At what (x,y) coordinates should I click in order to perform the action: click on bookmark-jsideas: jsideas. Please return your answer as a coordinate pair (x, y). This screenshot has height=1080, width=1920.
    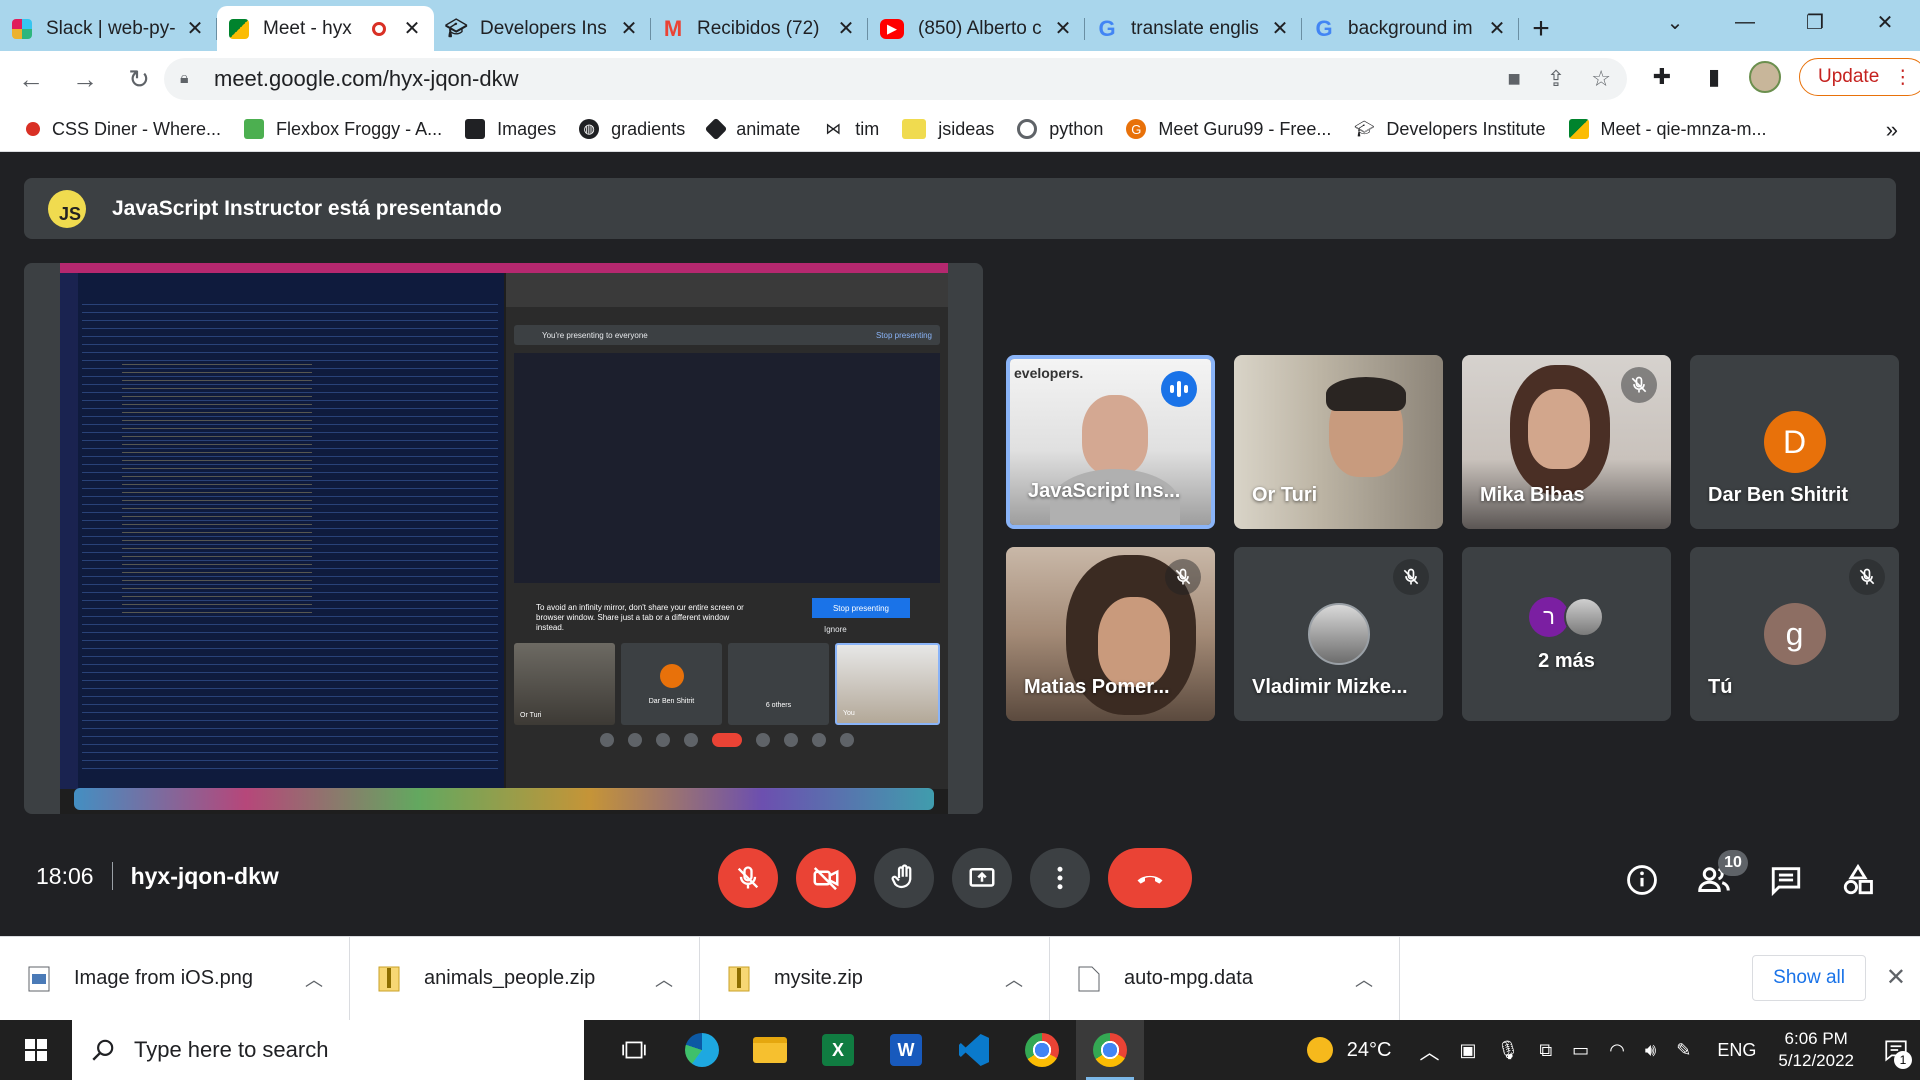
    Looking at the image, I should click on (948, 129).